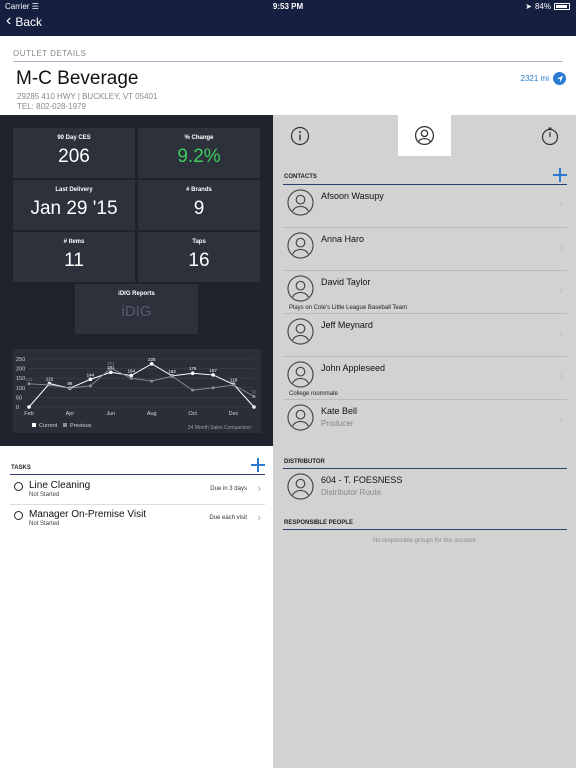 The height and width of the screenshot is (768, 576). I want to click on data-label: 55, so click(254, 391).